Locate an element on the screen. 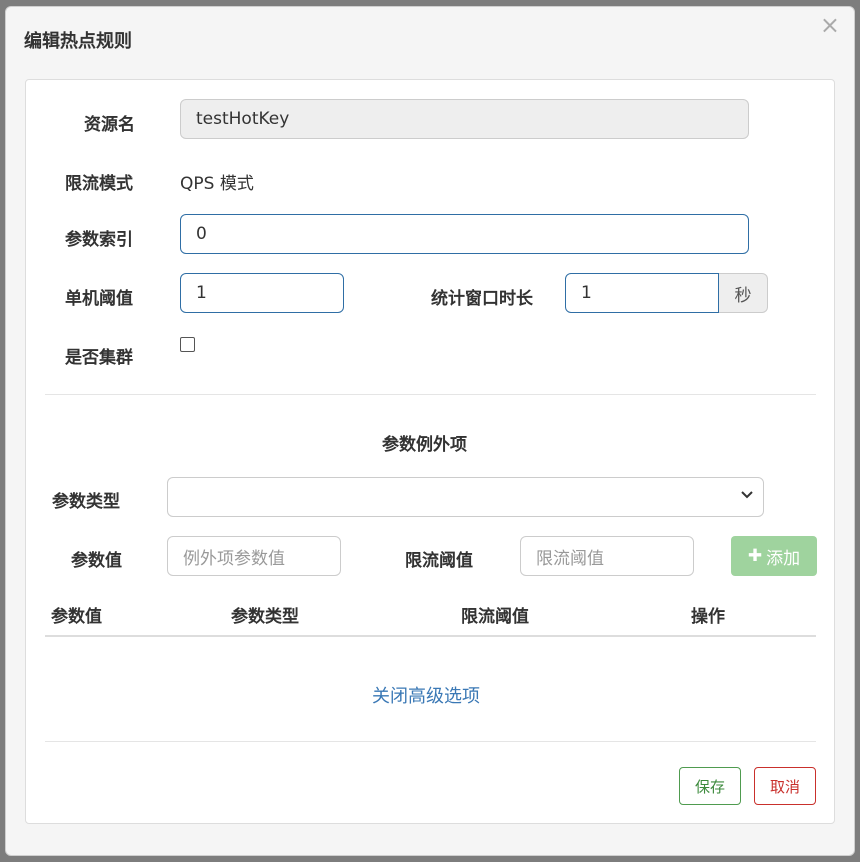  add-button-label: 添加 is located at coordinates (783, 558).